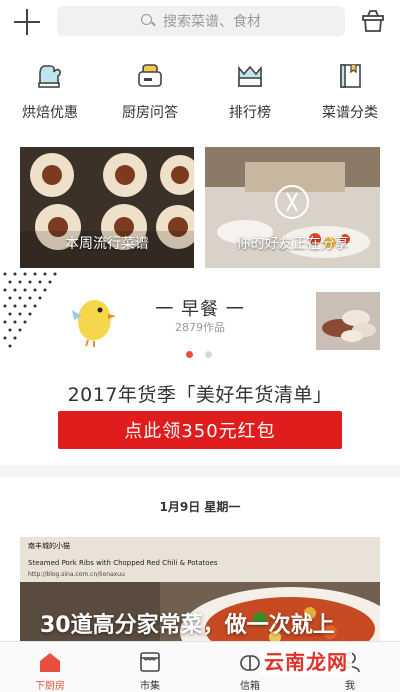 Image resolution: width=400 pixels, height=692 pixels. What do you see at coordinates (250, 76) in the screenshot?
I see `crown-icon` at bounding box center [250, 76].